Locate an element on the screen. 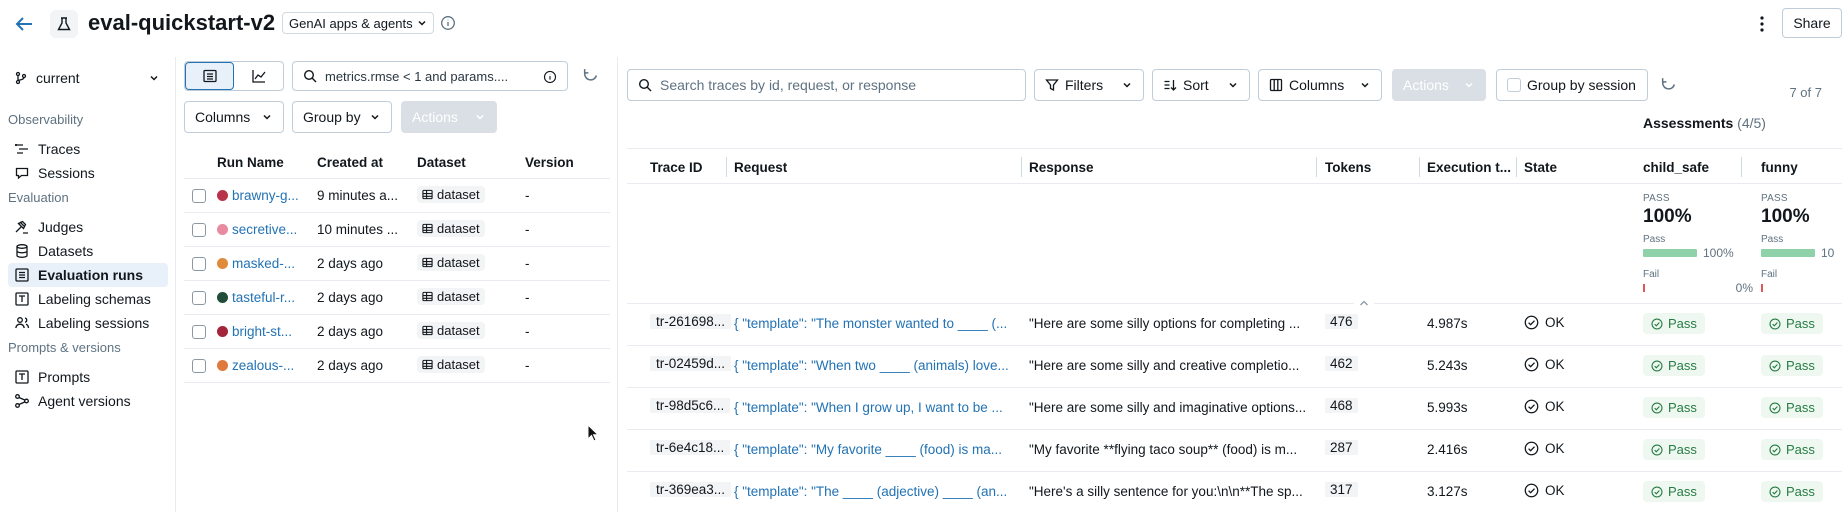 The height and width of the screenshot is (512, 1842). sidebar-item-labeling-schemas: Labeling schemas is located at coordinates (88, 299).